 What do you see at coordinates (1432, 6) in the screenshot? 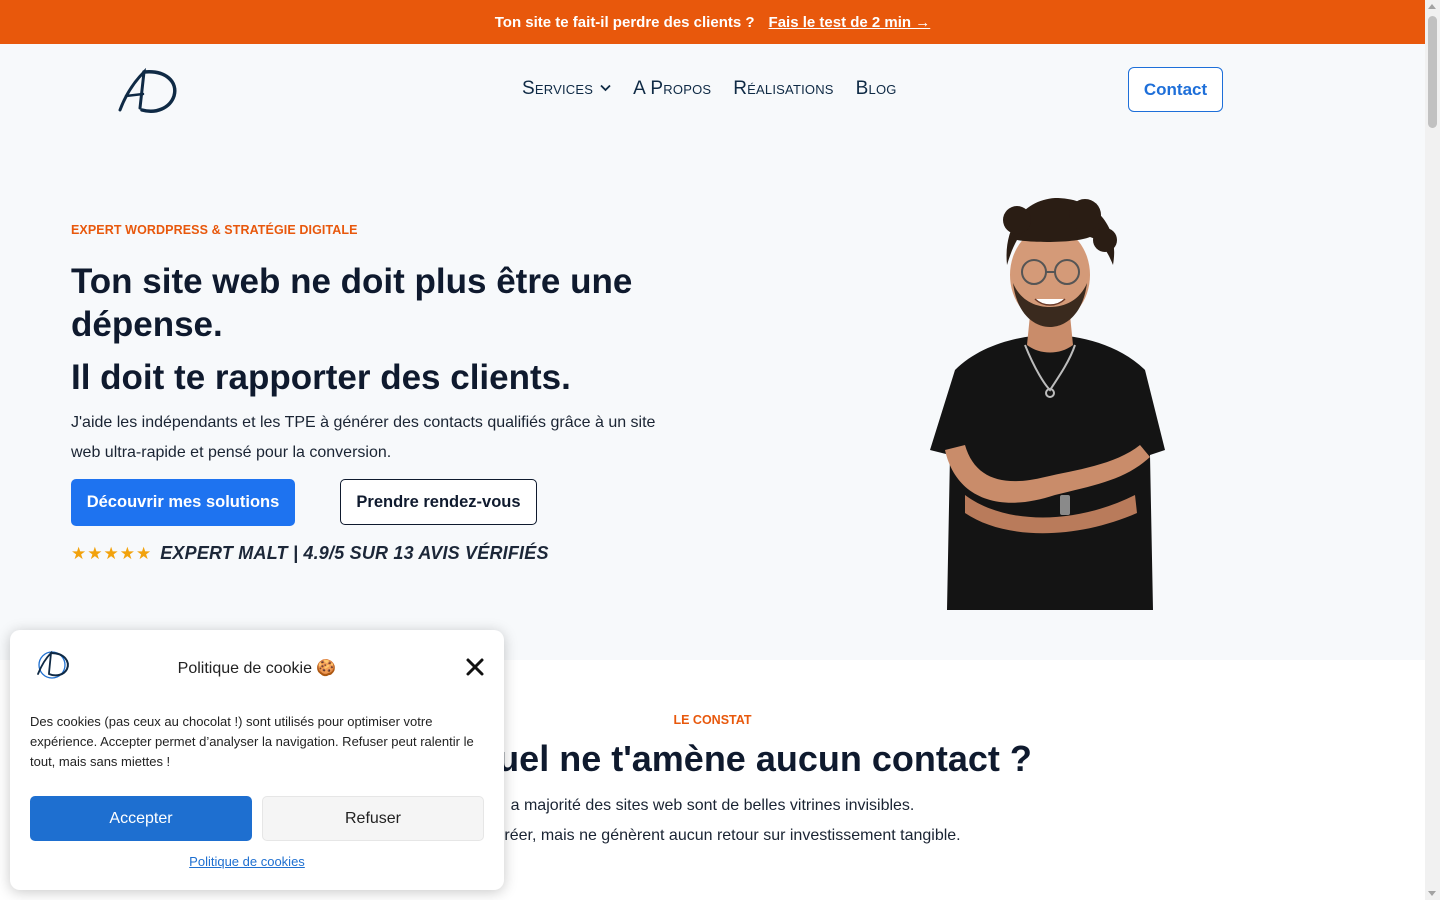
I see `scroll-up-icon` at bounding box center [1432, 6].